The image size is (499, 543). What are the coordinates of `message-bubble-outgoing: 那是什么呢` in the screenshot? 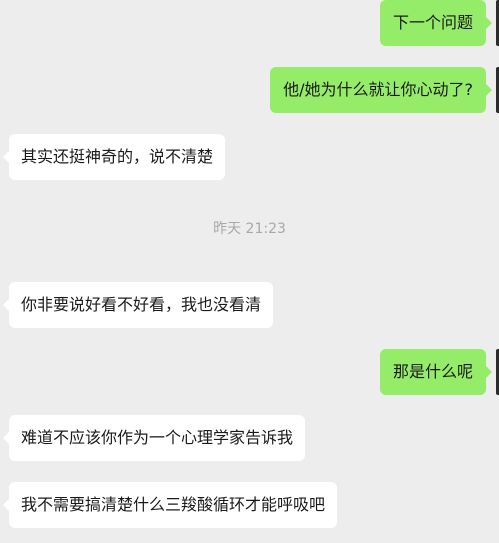 It's located at (436, 372).